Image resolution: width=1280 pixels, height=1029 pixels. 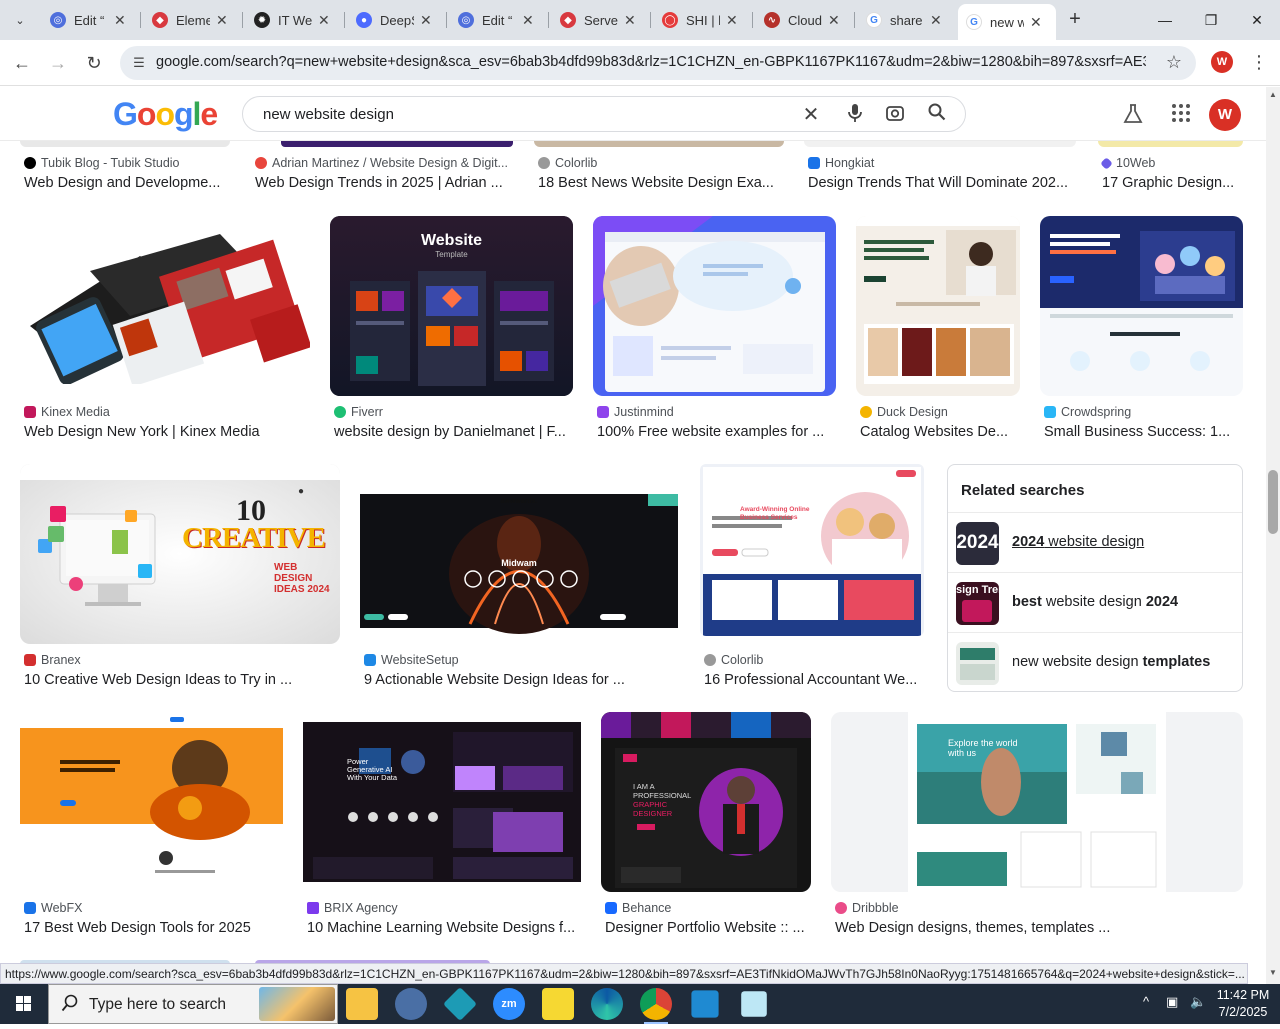 What do you see at coordinates (1095, 602) in the screenshot?
I see `related-search-item: sign Tren best website design 2024` at bounding box center [1095, 602].